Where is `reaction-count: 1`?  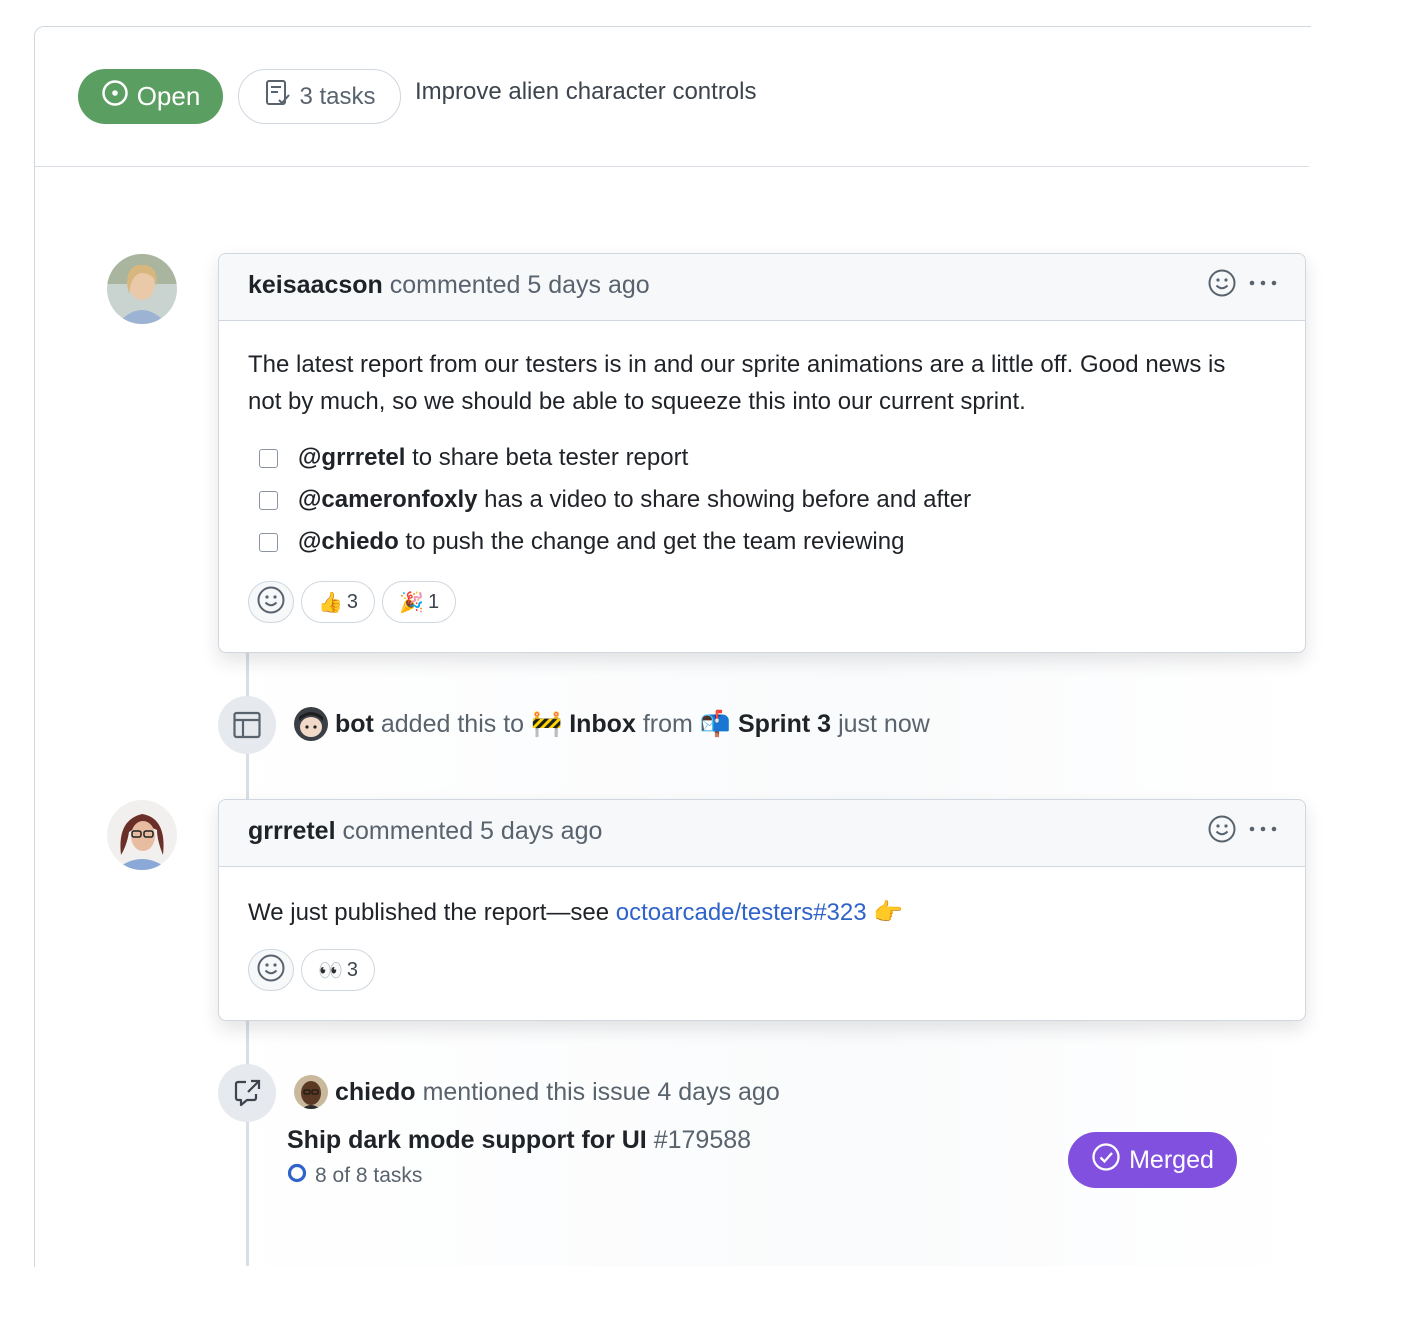
reaction-count: 1 is located at coordinates (433, 601).